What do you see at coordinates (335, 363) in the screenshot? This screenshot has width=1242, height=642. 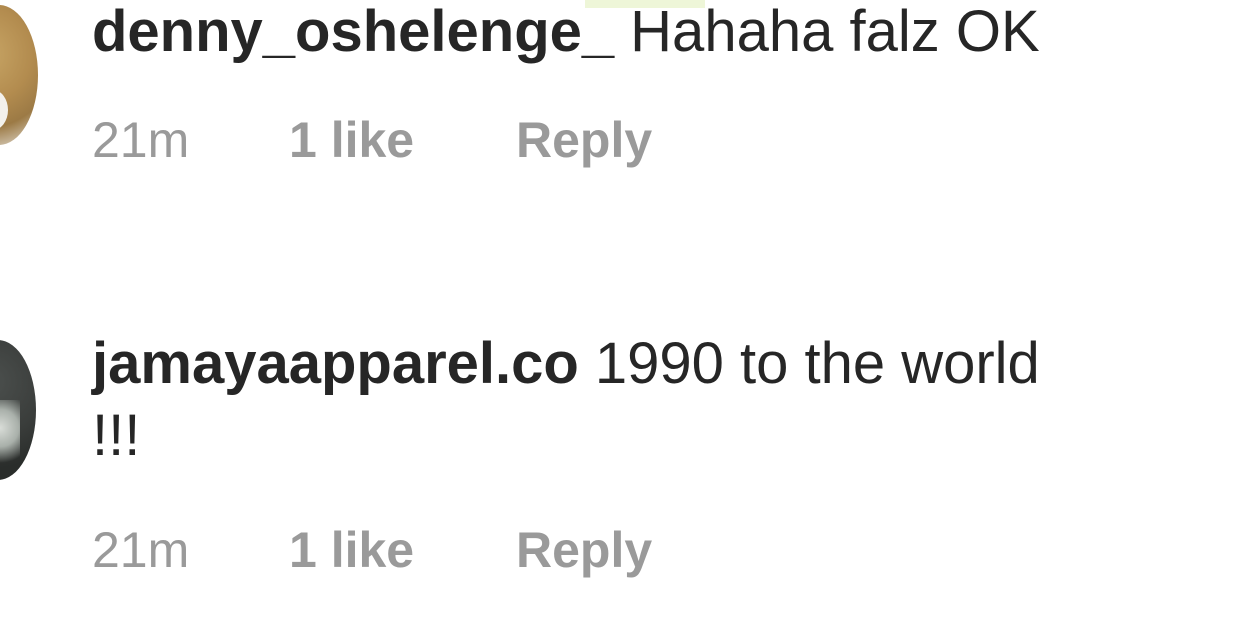 I see `comment-username: jamayaapparel.co` at bounding box center [335, 363].